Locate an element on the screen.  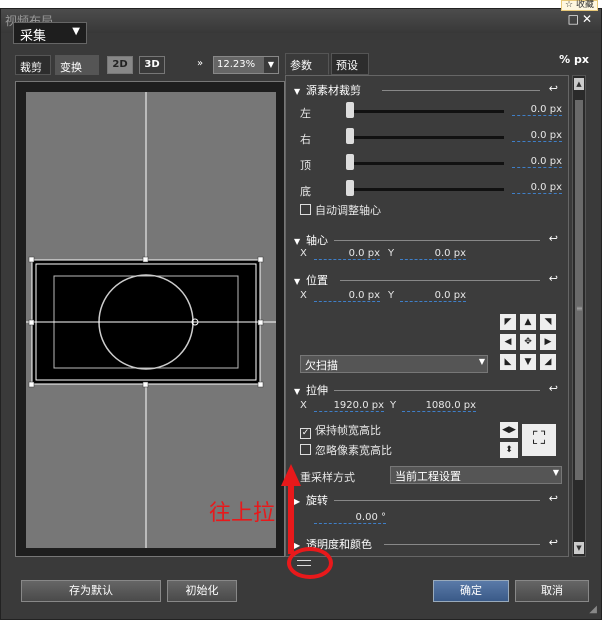
section-opacity-color: ▶ 透明度和颜色 ↩ is located at coordinates (428, 544).